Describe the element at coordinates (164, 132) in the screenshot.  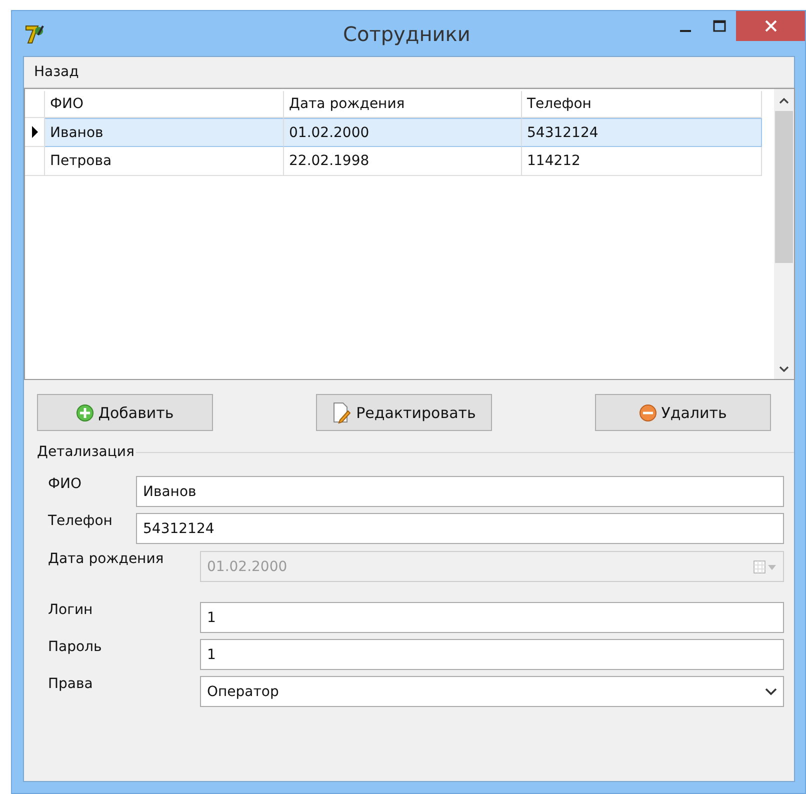
I see `table-cell: Иванов` at that location.